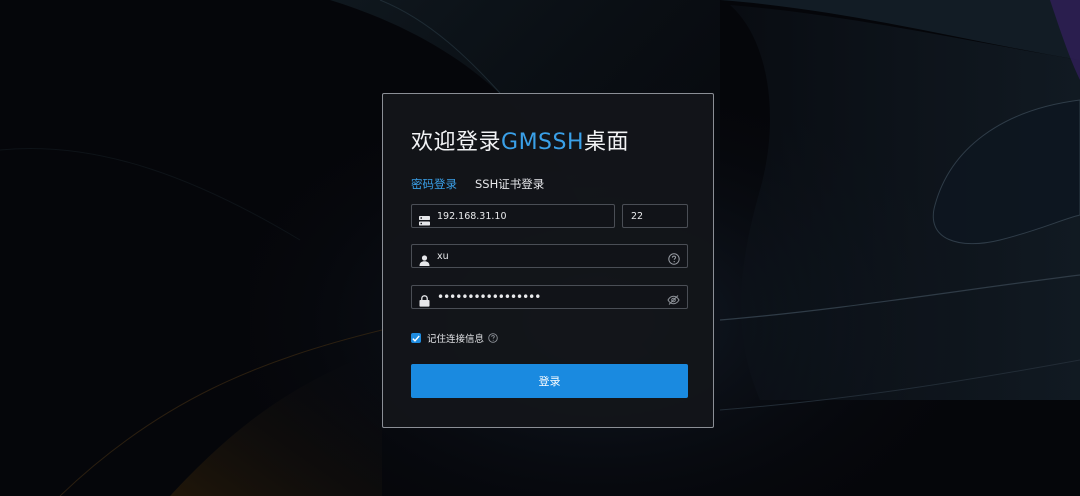 The width and height of the screenshot is (1080, 496). Describe the element at coordinates (607, 142) in the screenshot. I see `title-suffix: 桌面` at that location.